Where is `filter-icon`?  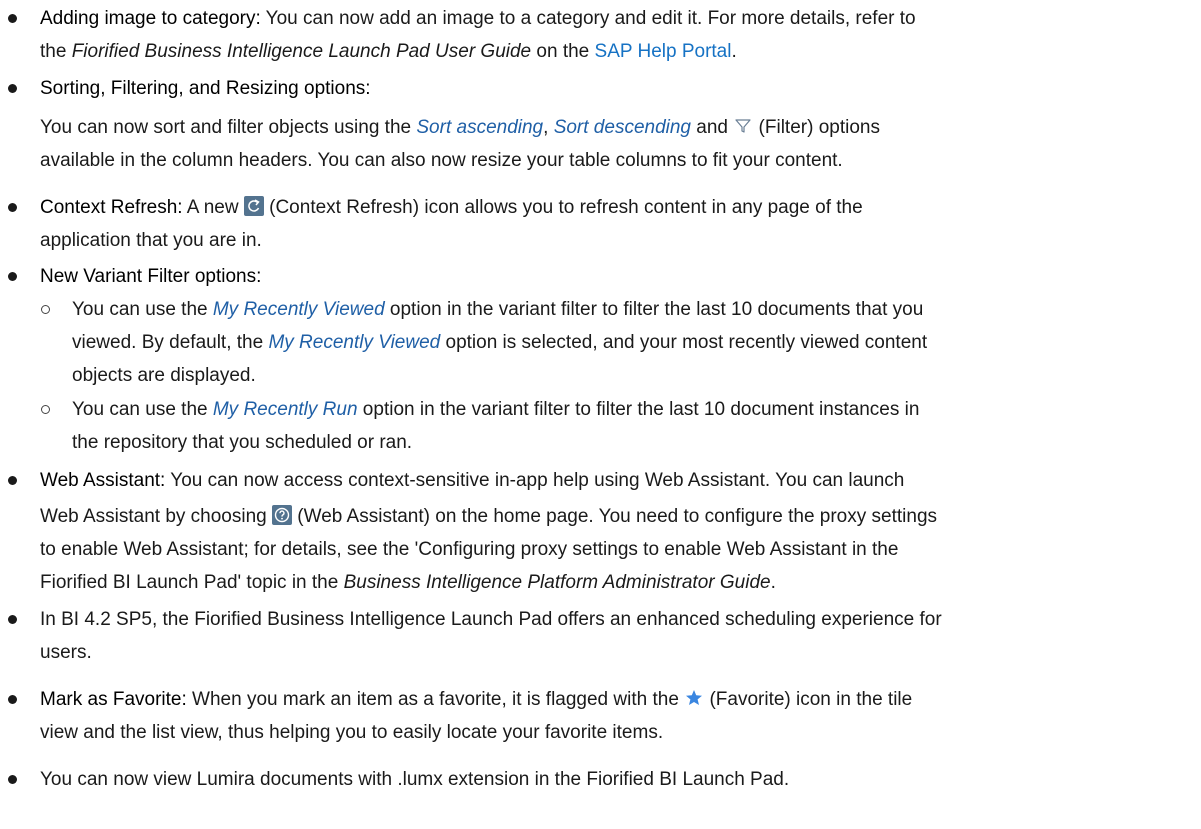
filter-icon is located at coordinates (743, 124).